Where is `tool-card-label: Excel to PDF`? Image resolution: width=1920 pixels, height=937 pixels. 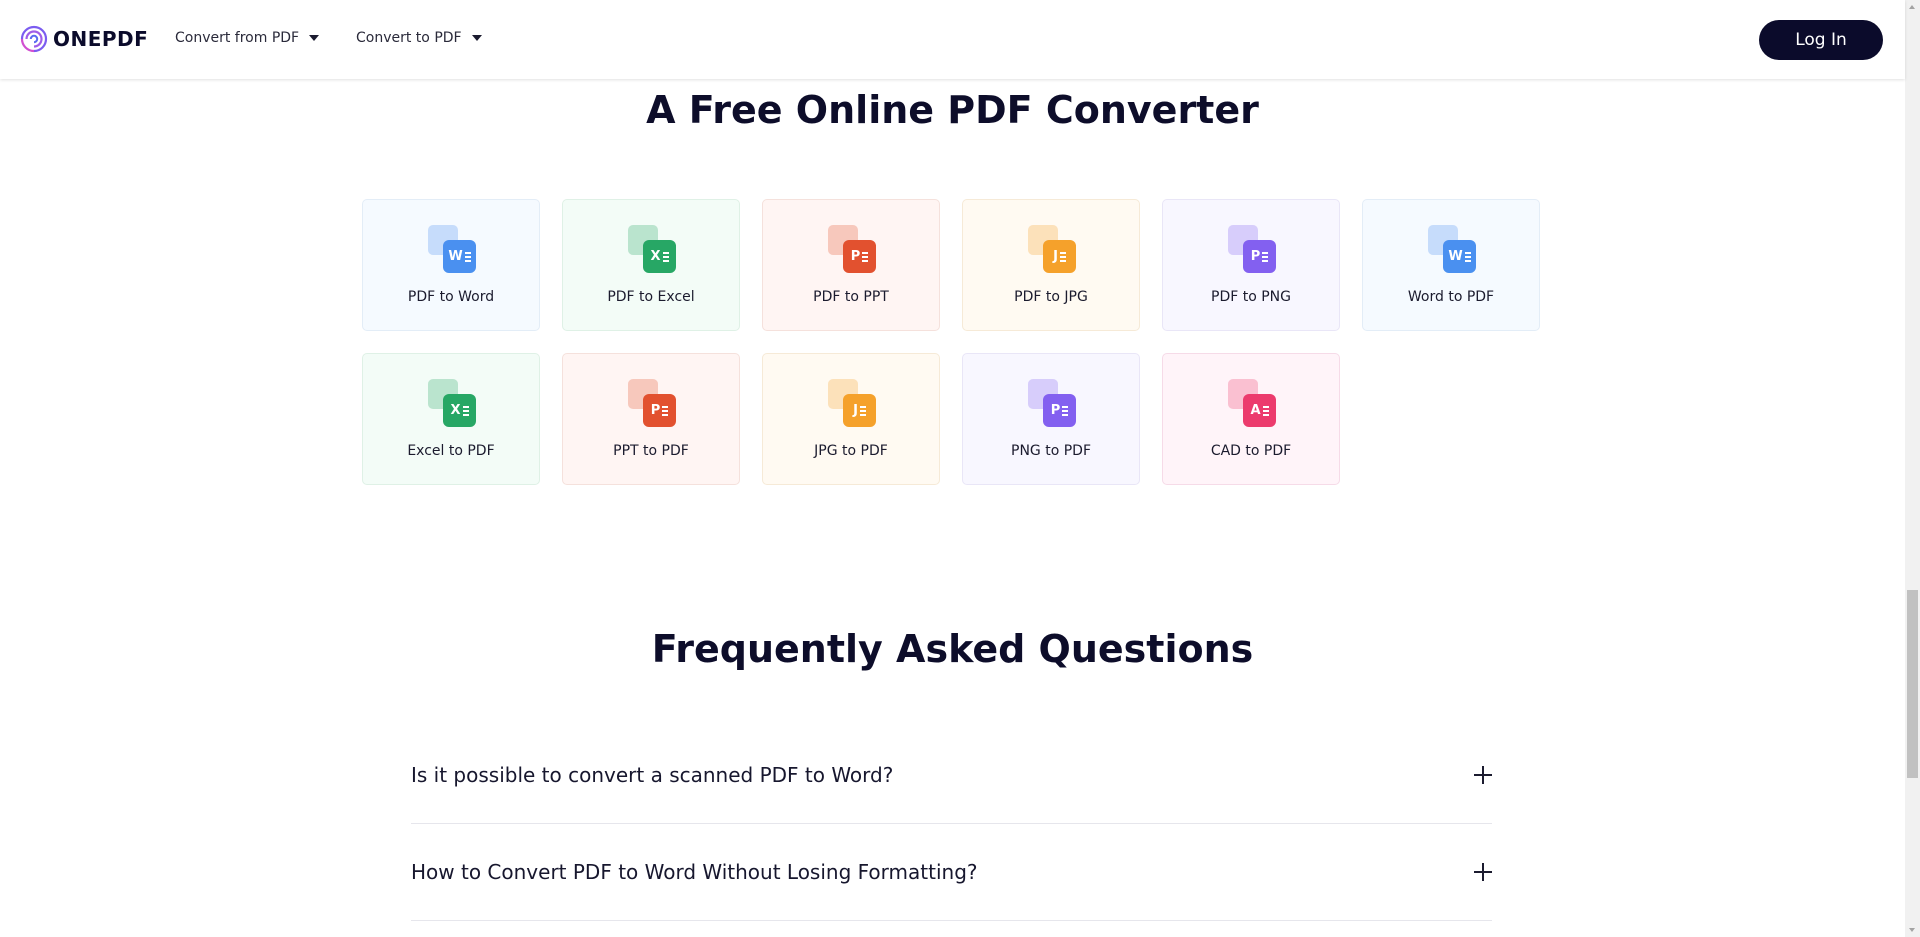
tool-card-label: Excel to PDF is located at coordinates (451, 451).